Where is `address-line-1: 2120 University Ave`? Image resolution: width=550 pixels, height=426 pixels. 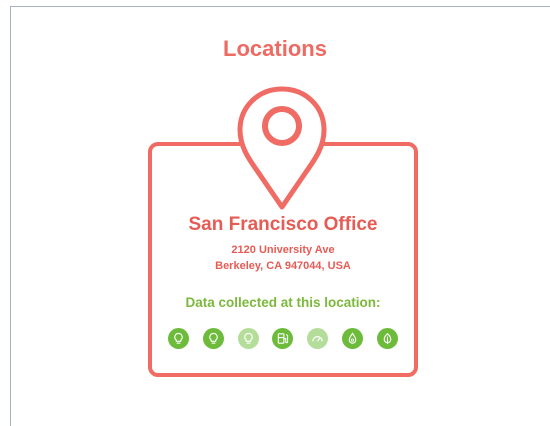
address-line-1: 2120 University Ave is located at coordinates (283, 250).